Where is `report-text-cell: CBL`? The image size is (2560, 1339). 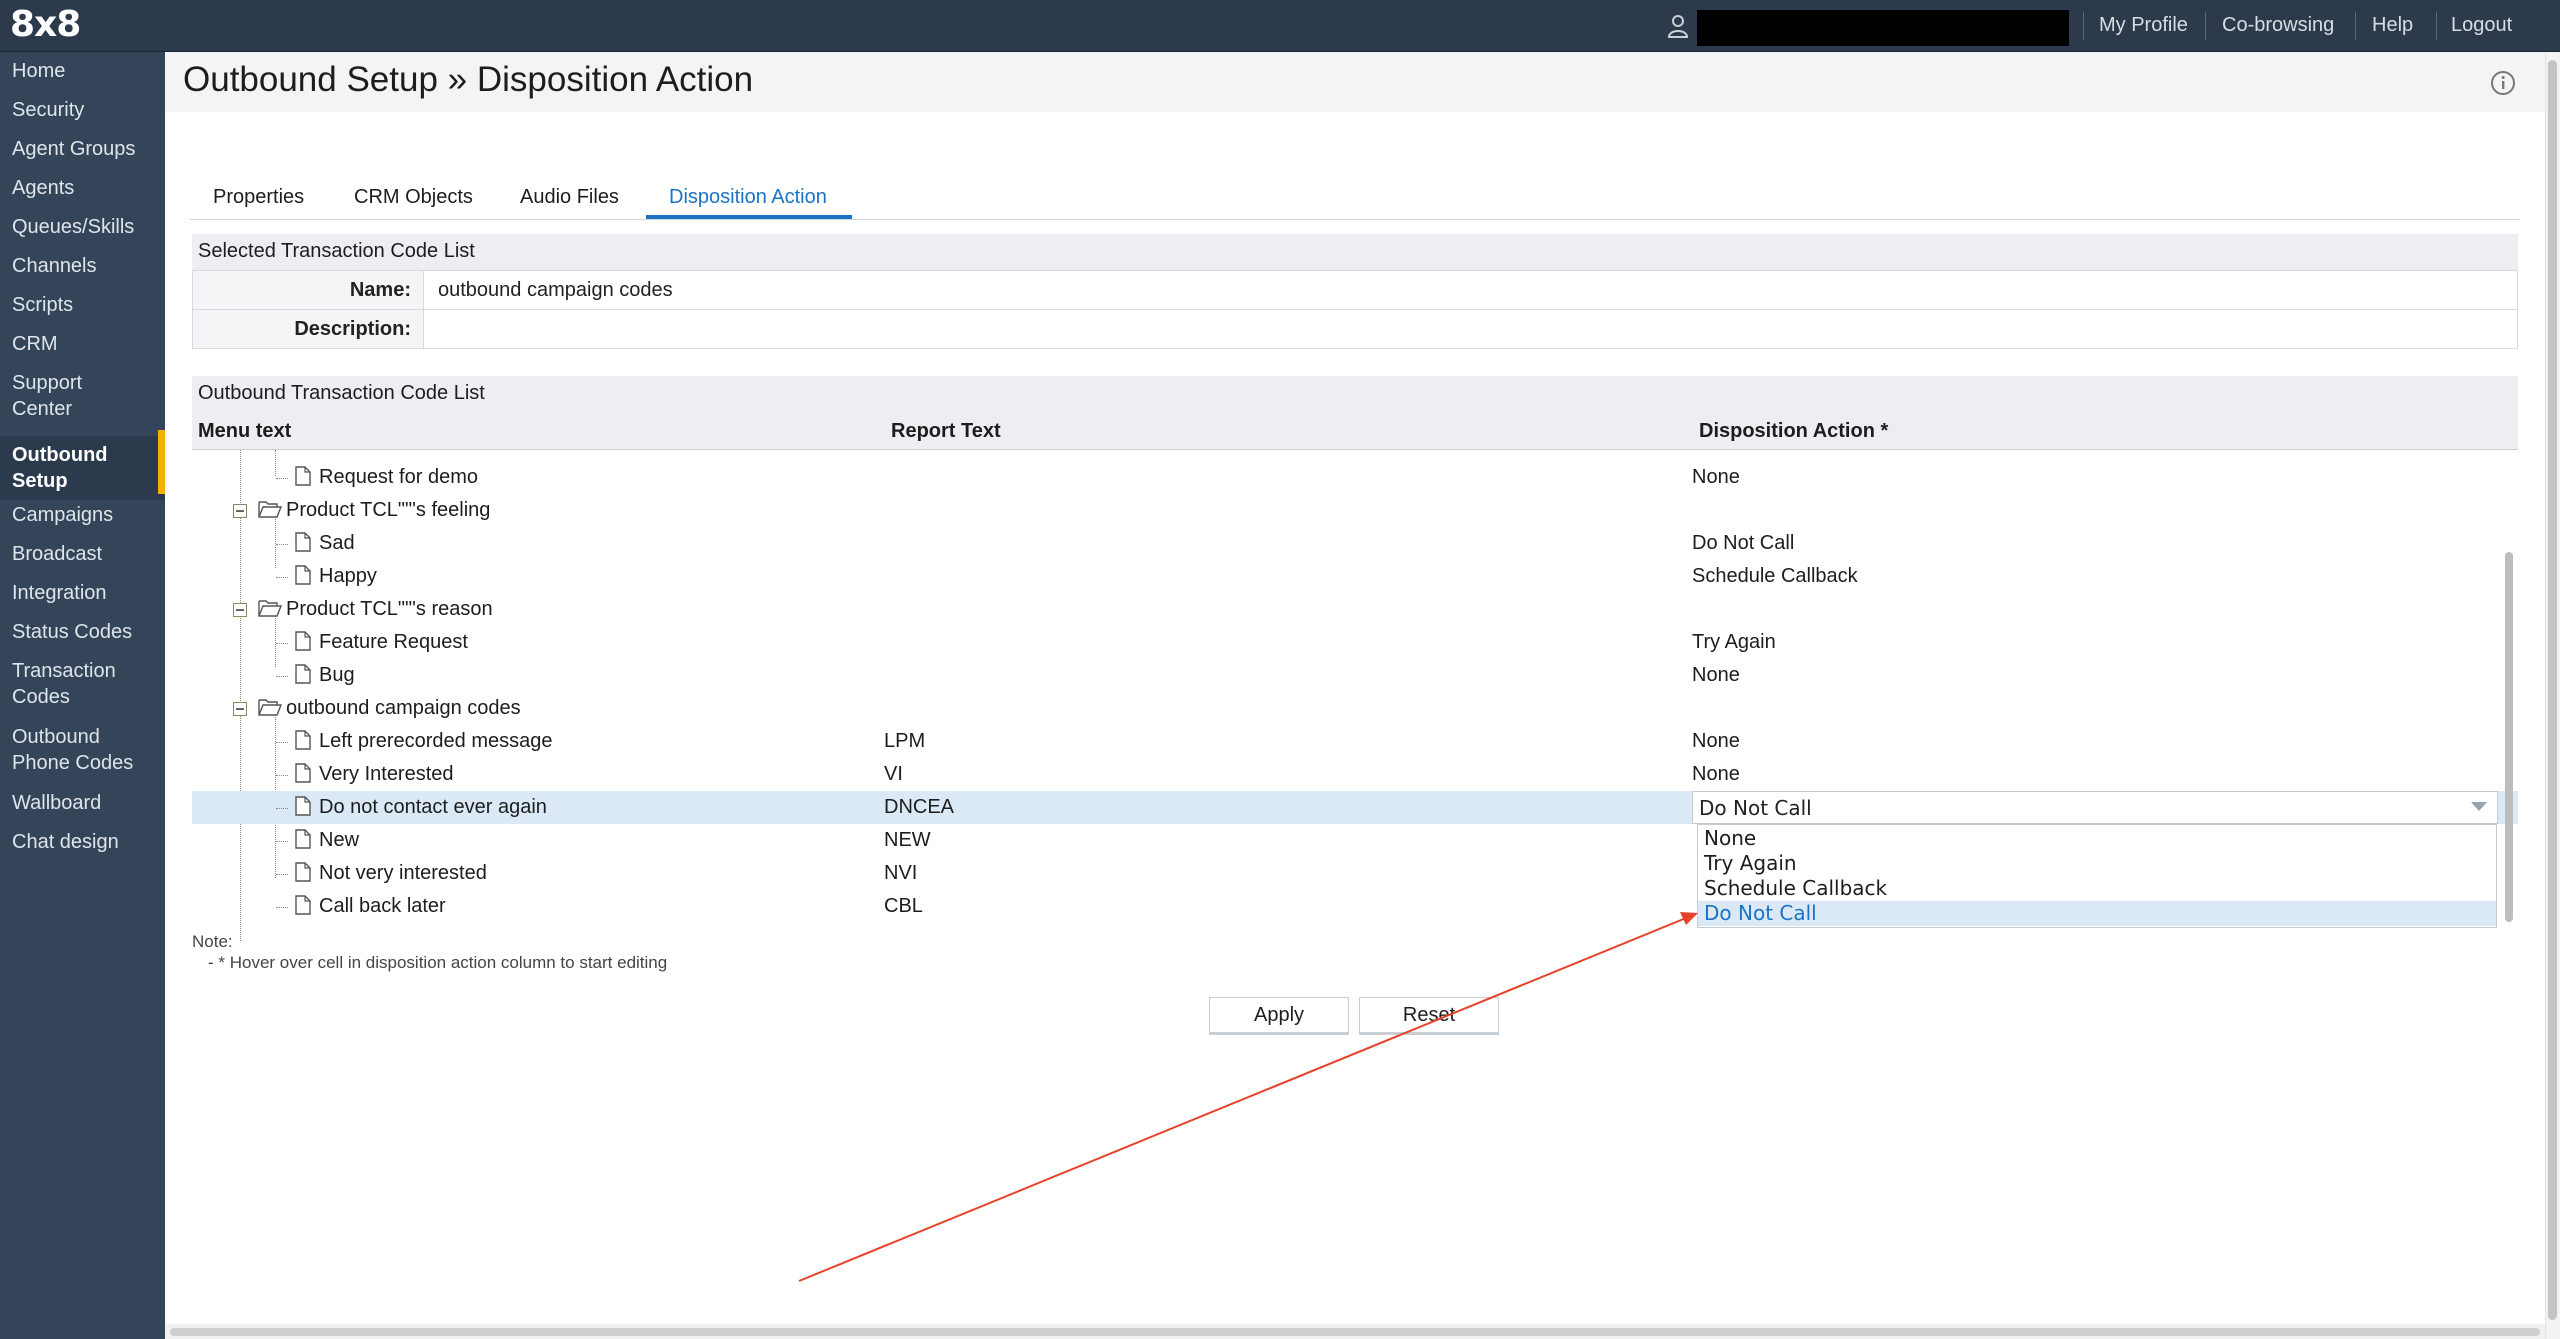
report-text-cell: CBL is located at coordinates (903, 906).